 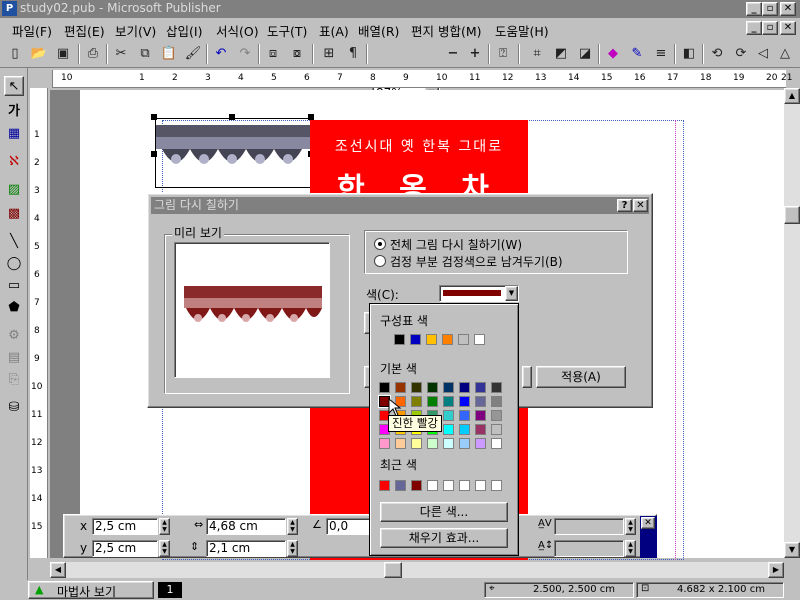 I want to click on scroll-down-icon: ▼, so click(x=792, y=550).